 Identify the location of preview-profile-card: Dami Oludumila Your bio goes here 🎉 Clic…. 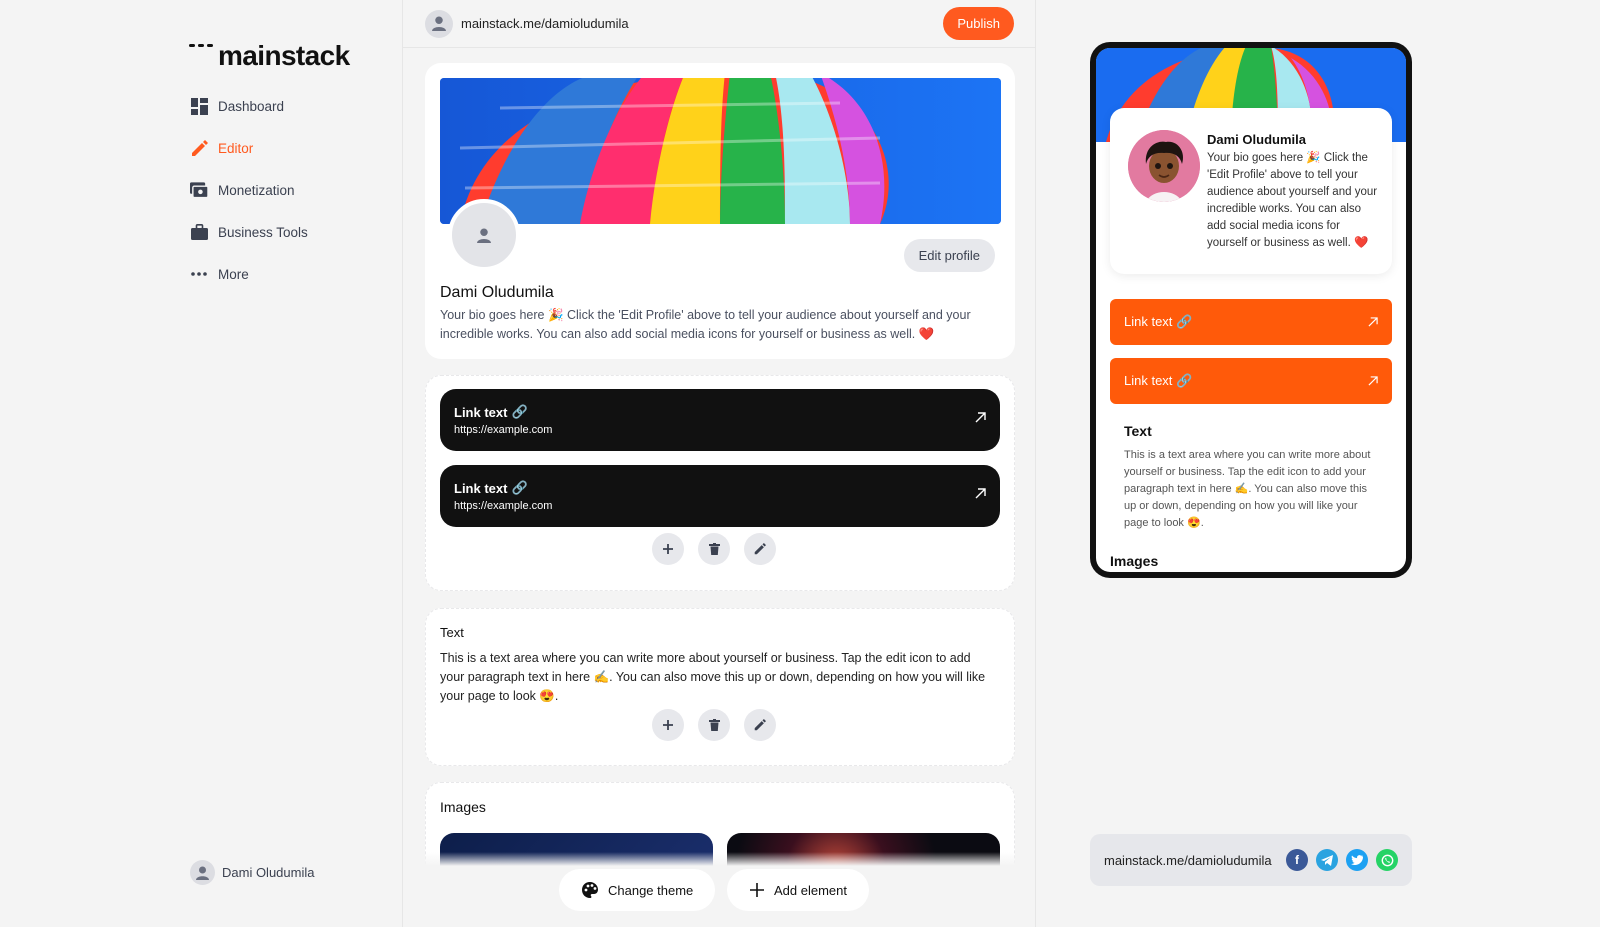
(1251, 191).